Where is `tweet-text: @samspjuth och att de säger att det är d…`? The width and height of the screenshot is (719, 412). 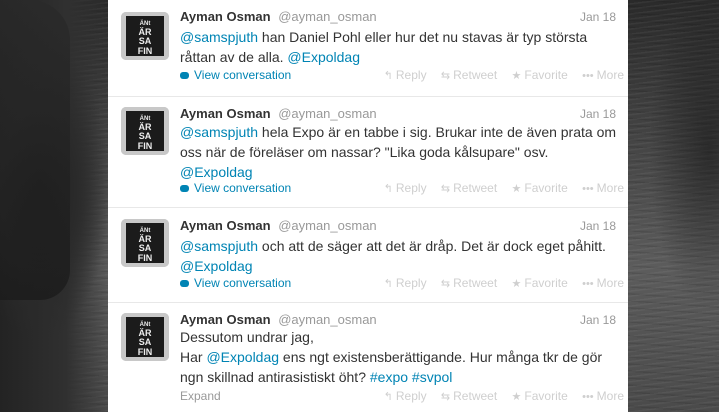
tweet-text: @samspjuth och att de säger att det är d… is located at coordinates (400, 256).